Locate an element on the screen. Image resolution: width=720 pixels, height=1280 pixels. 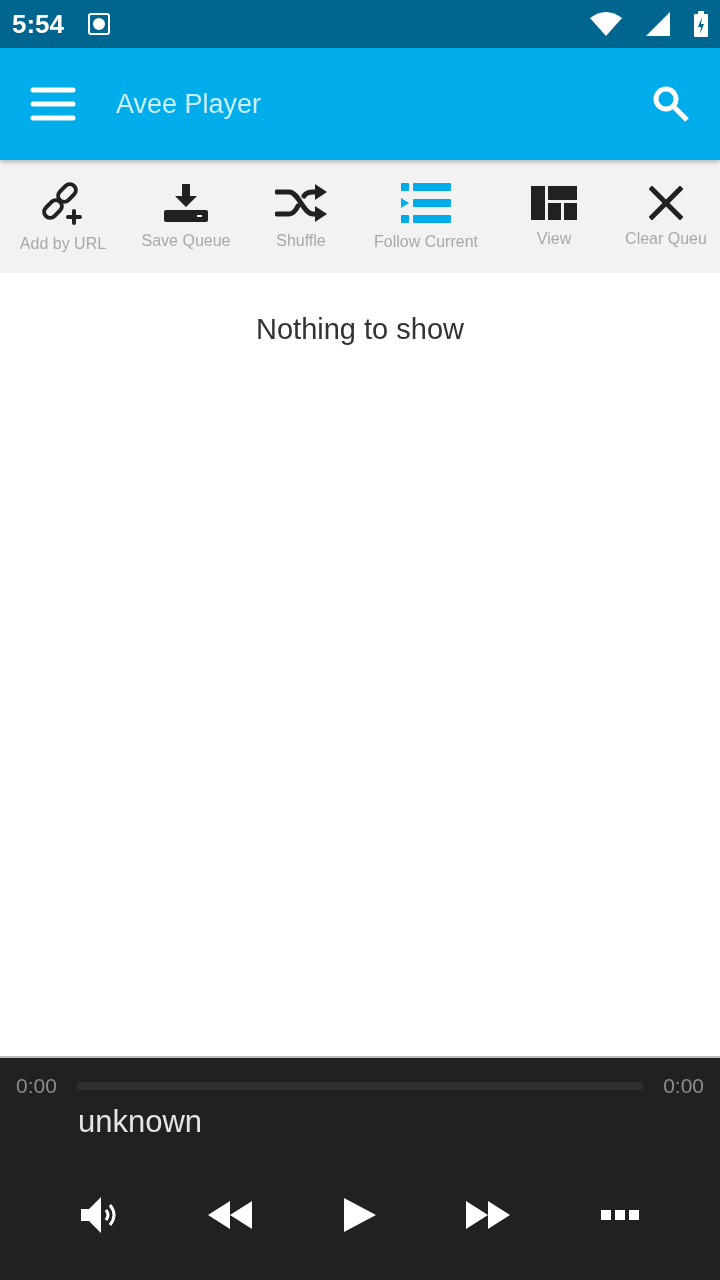
shuffle-icon is located at coordinates (301, 202).